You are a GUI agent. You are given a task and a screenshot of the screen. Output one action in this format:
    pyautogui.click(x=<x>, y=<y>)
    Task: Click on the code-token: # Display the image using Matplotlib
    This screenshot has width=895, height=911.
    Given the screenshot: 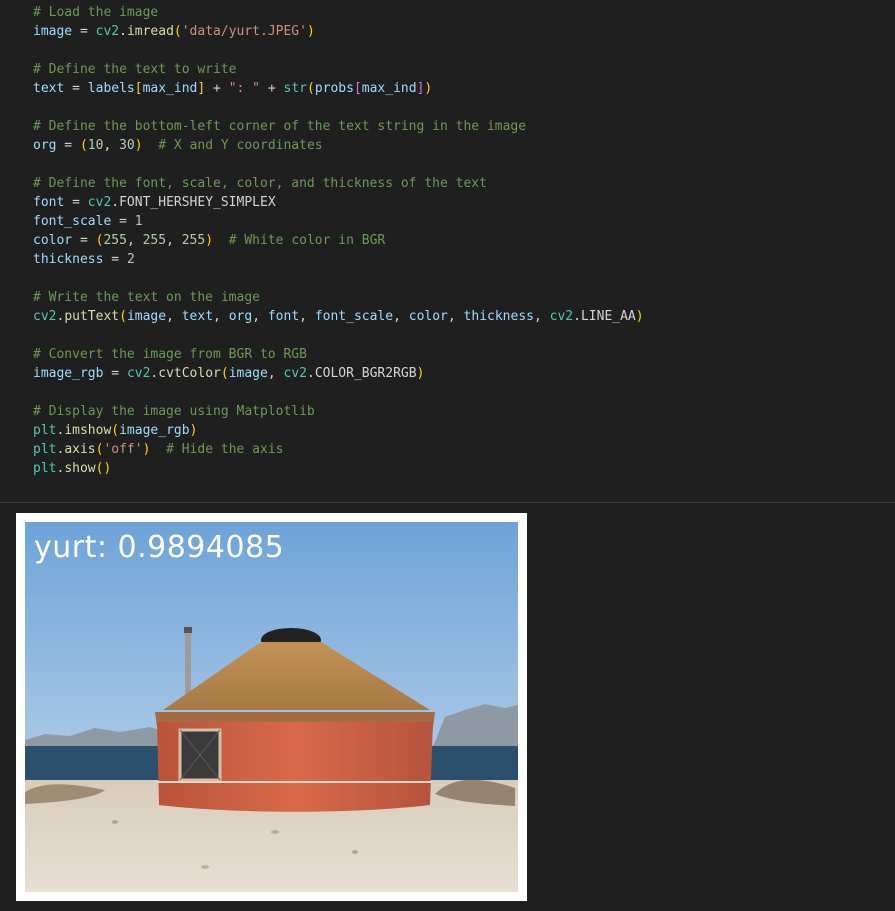 What is the action you would take?
    pyautogui.click(x=174, y=411)
    